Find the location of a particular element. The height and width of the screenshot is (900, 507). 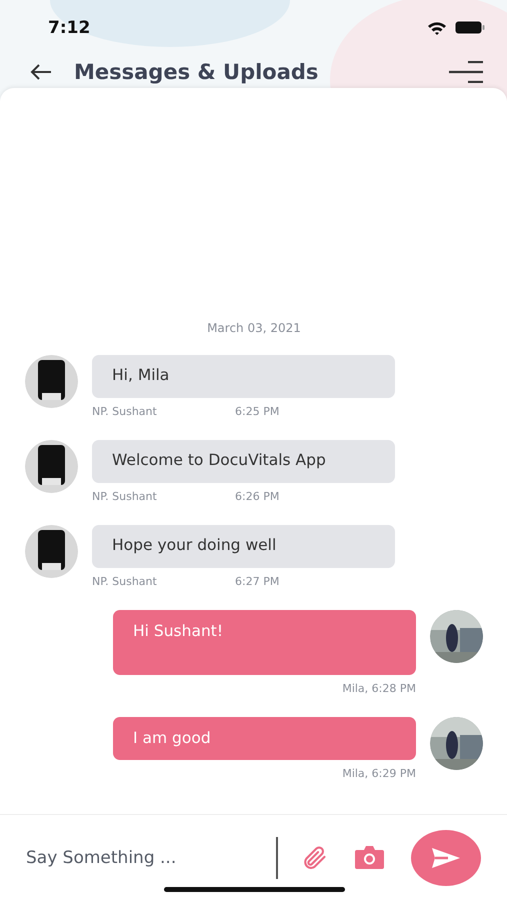

menu-button is located at coordinates (465, 71).